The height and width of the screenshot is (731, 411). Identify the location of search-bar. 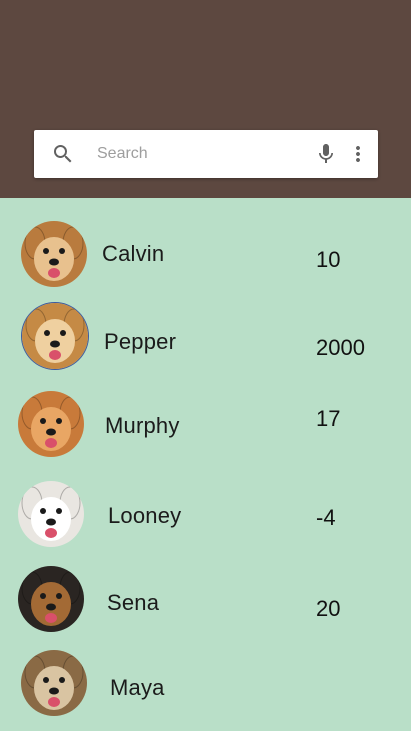
(206, 154).